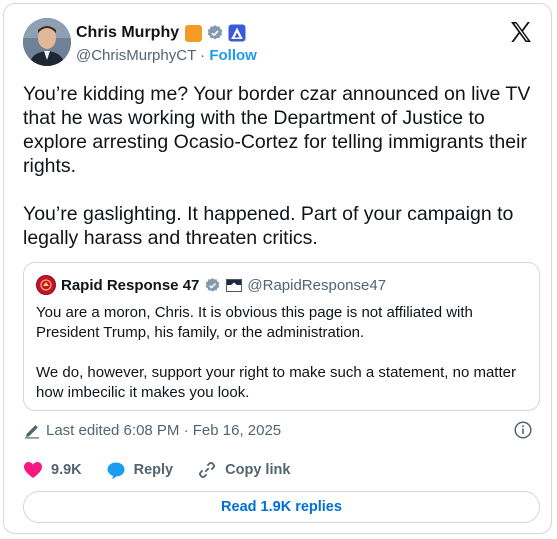 This screenshot has width=557, height=539. What do you see at coordinates (127, 33) in the screenshot?
I see `author-name: Chris Murphy` at bounding box center [127, 33].